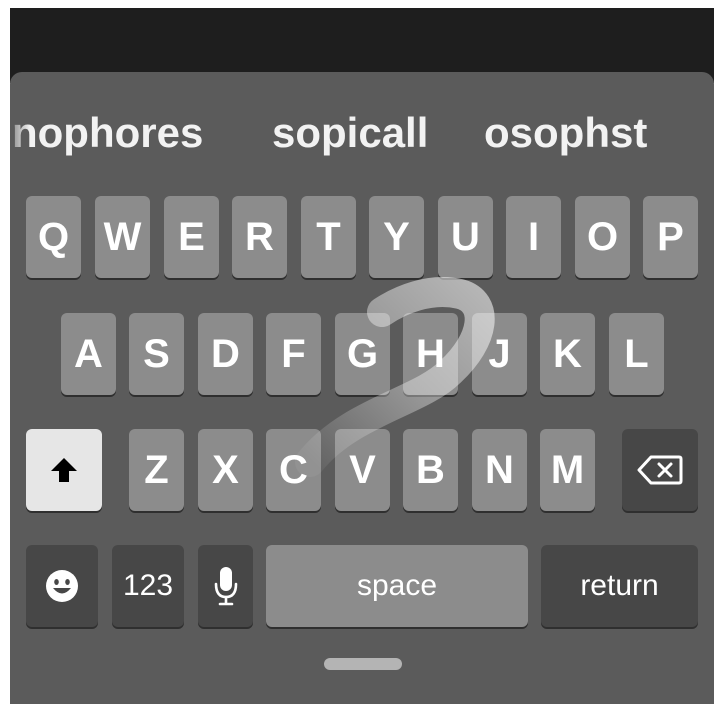  I want to click on key-w: W, so click(122, 237).